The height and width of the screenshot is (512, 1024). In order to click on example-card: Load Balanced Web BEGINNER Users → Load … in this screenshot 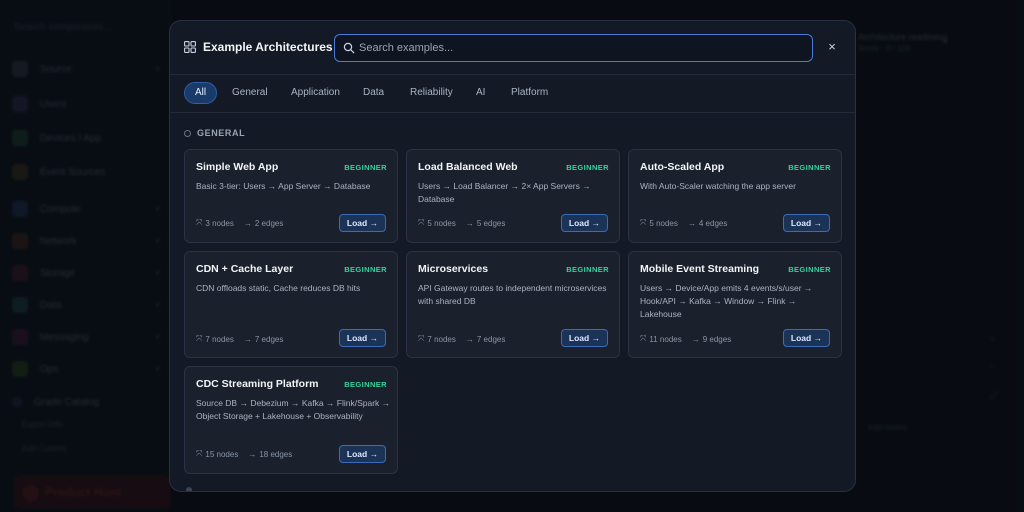, I will do `click(513, 196)`.